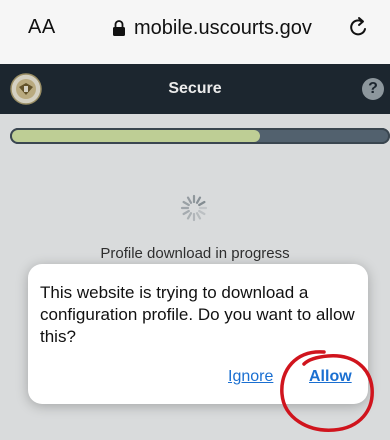 The width and height of the screenshot is (390, 440). Describe the element at coordinates (358, 28) in the screenshot. I see `reload-icon` at that location.